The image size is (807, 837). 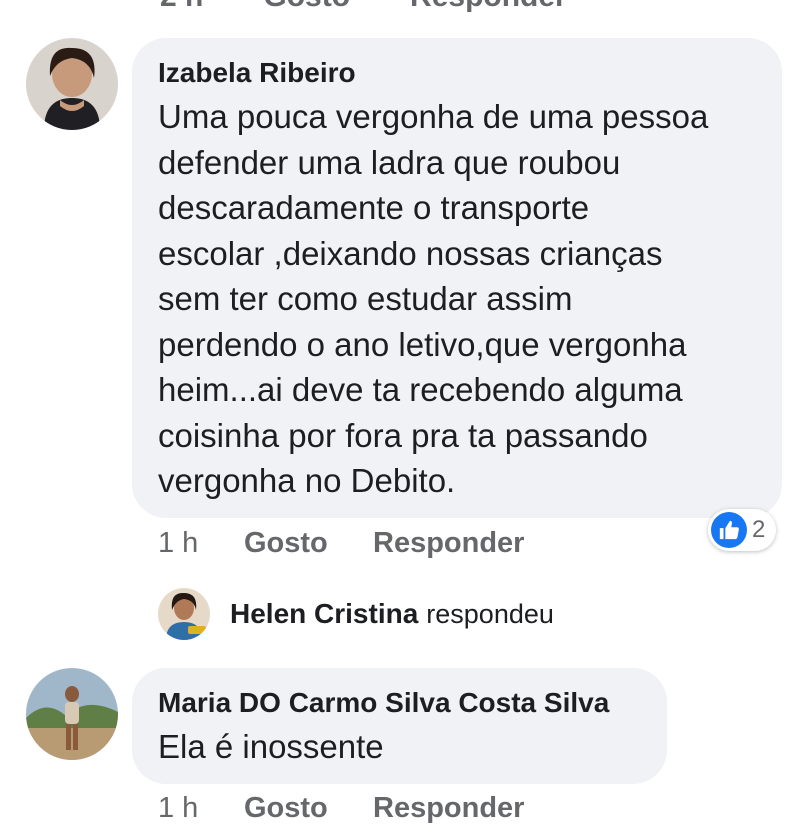 I want to click on comment-text: Ela é inossente, so click(x=271, y=746).